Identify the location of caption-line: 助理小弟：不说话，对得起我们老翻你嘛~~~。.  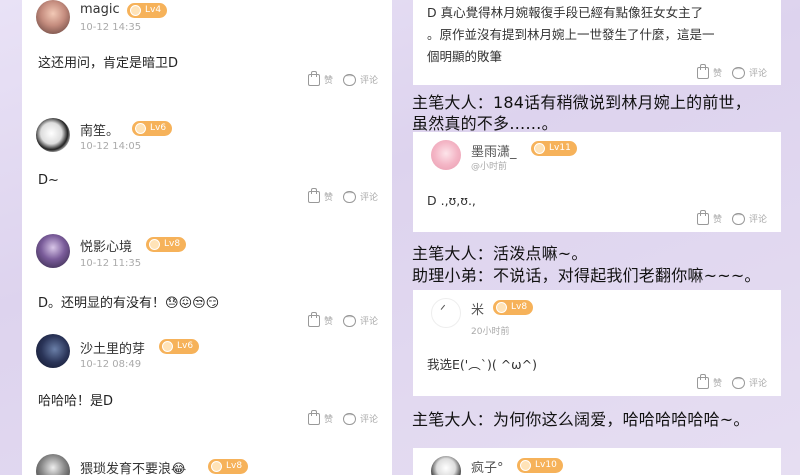
(586, 275).